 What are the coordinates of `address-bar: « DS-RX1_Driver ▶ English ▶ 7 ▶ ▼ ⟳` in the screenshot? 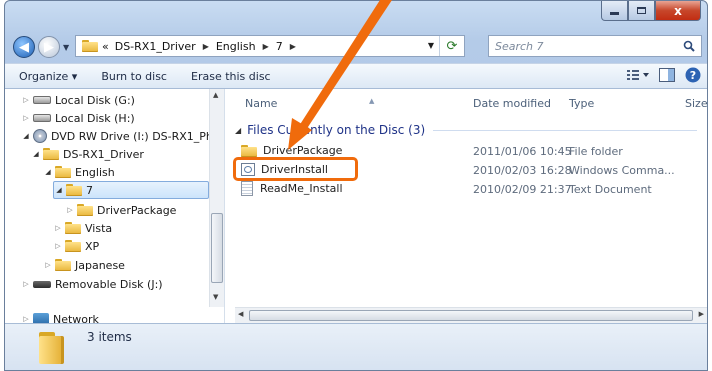 It's located at (270, 46).